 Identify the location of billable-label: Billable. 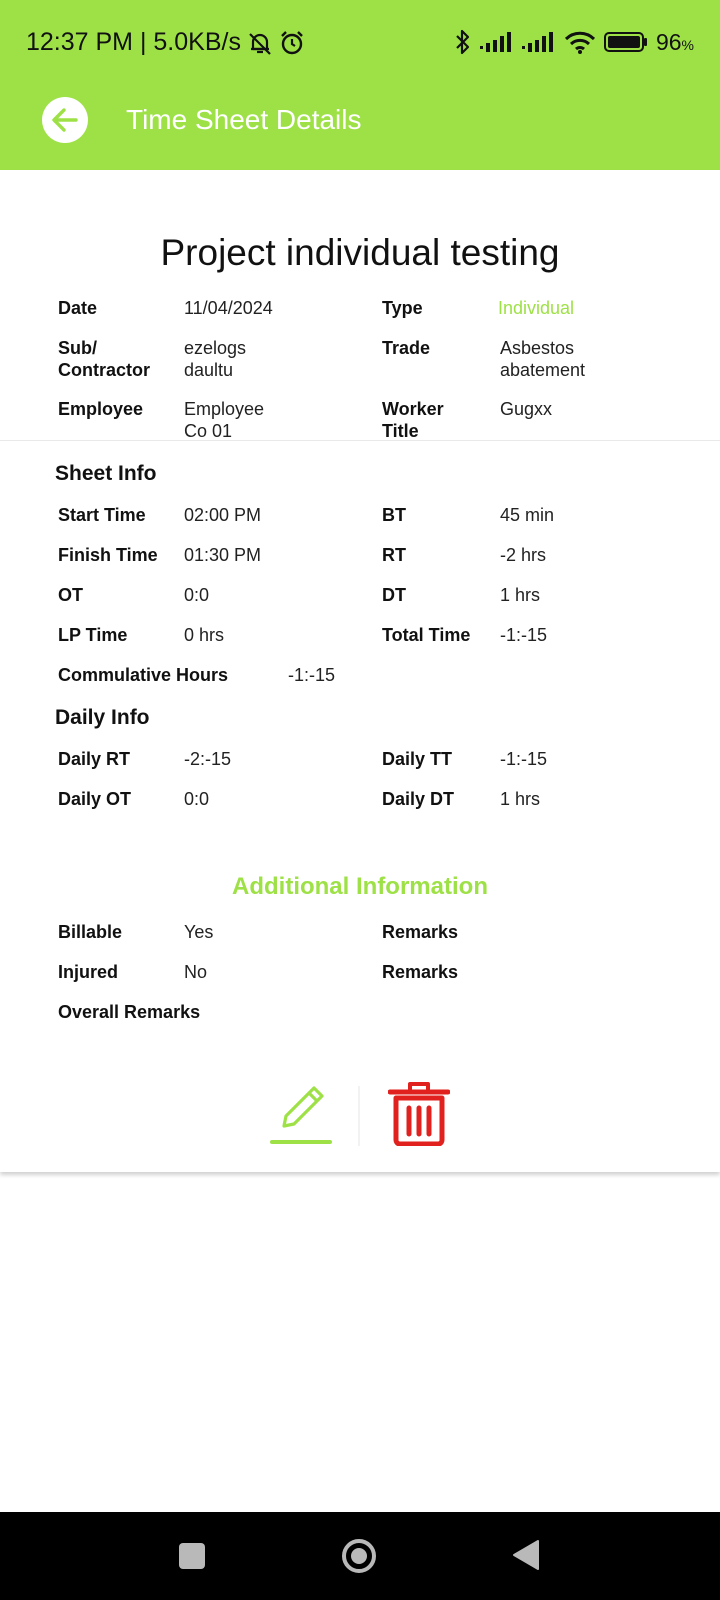
(90, 932).